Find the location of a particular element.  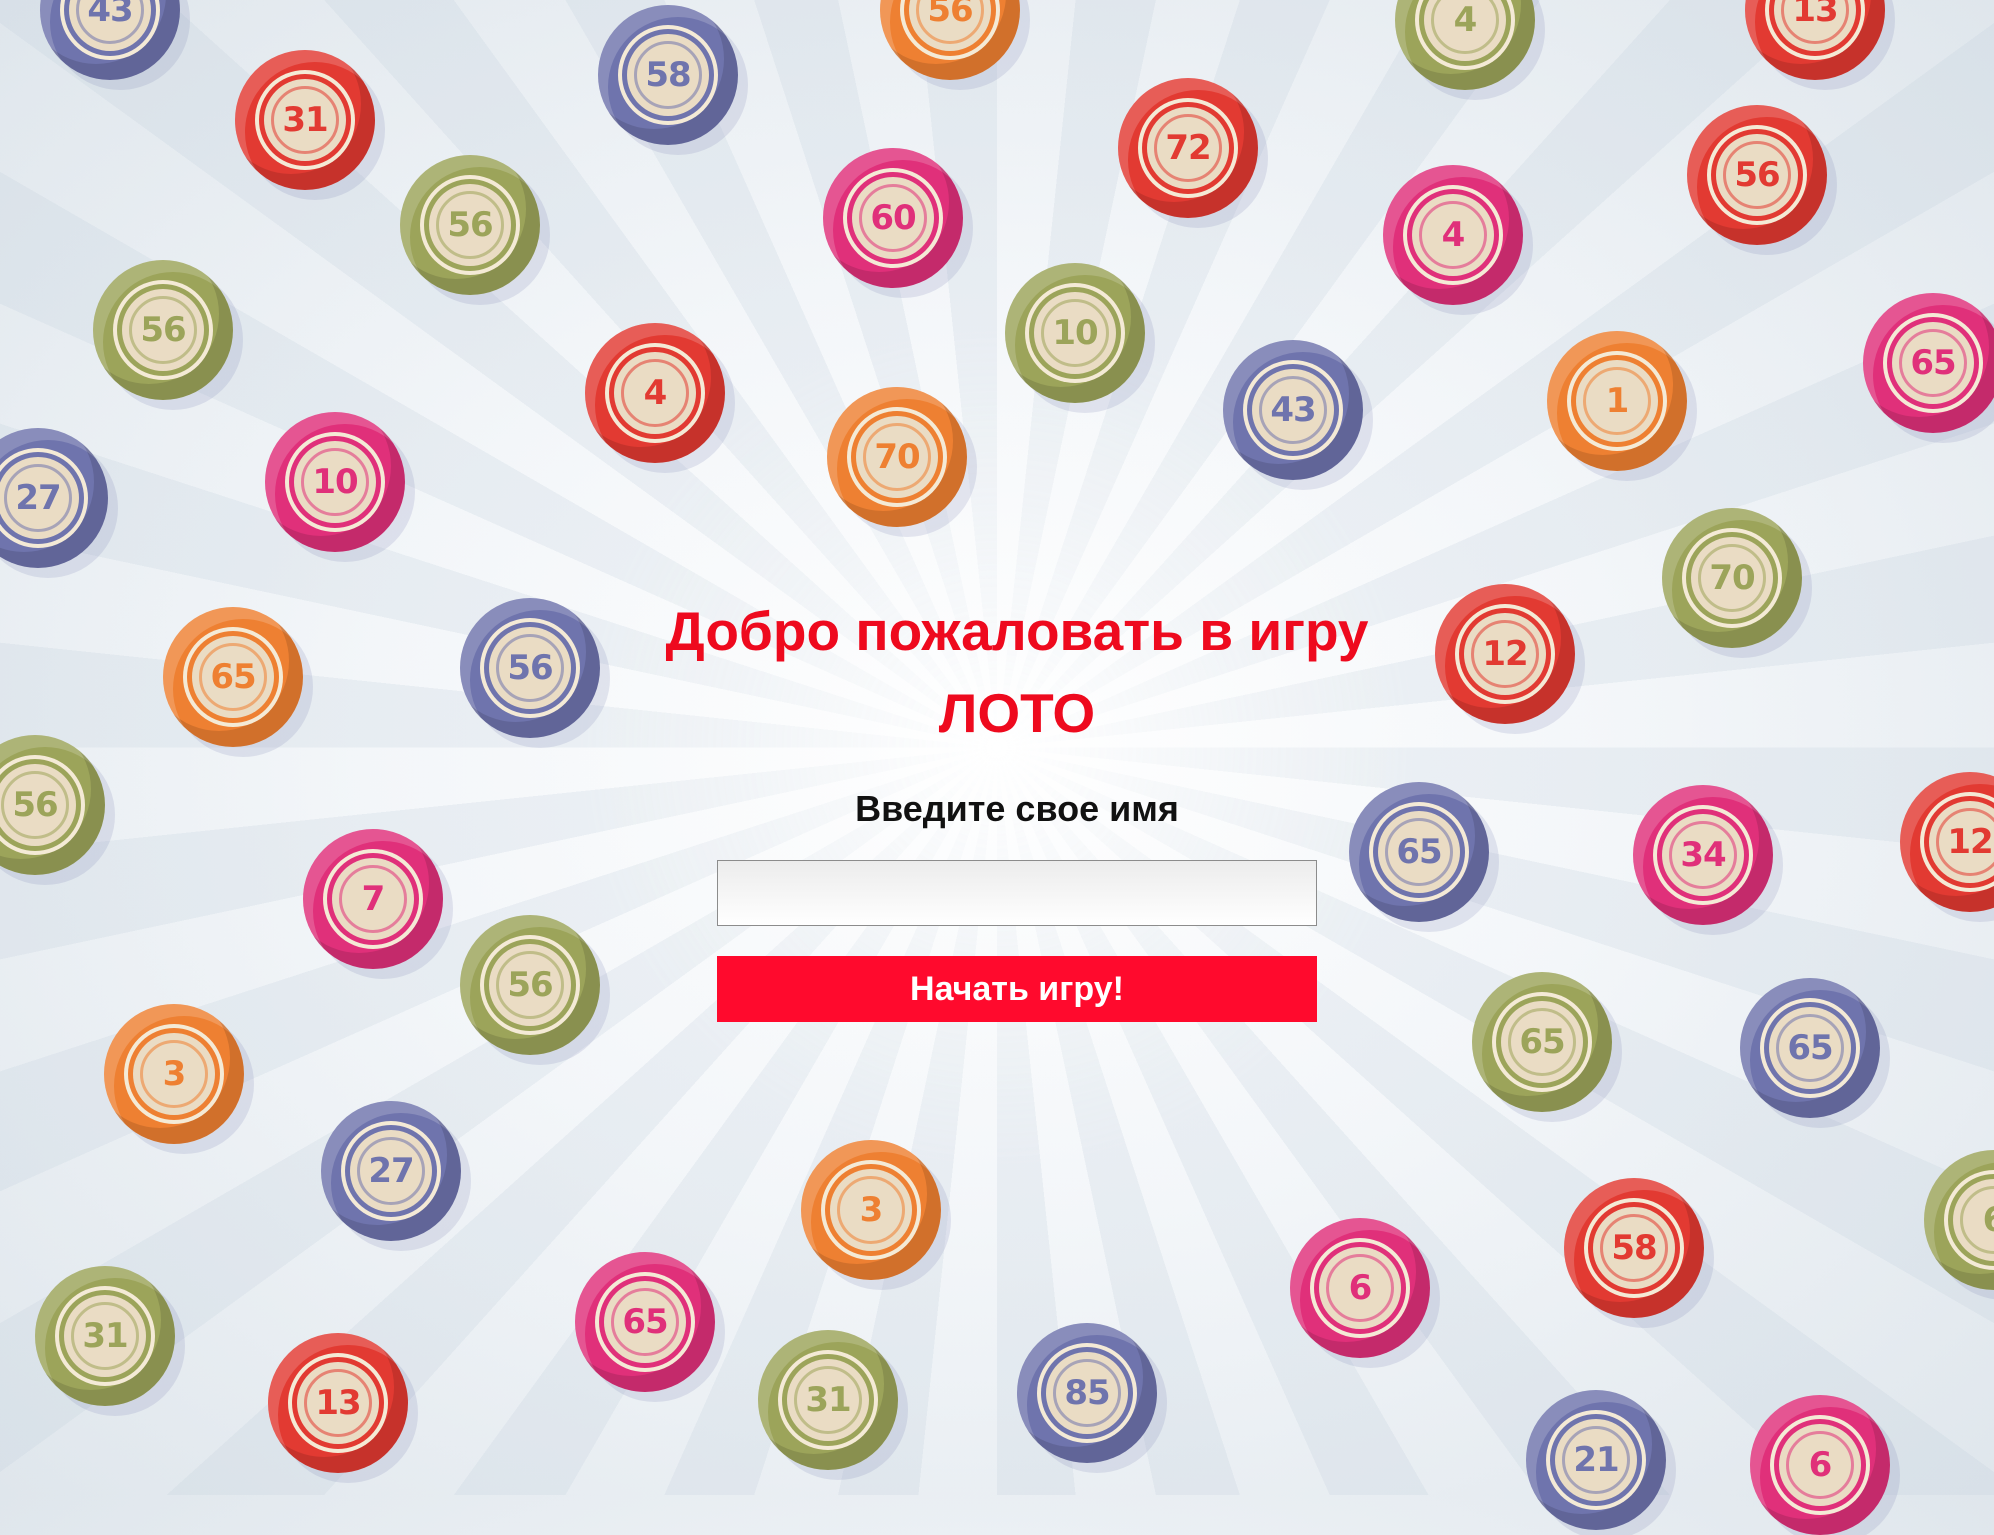

lotto-ball: 34 is located at coordinates (1703, 855).